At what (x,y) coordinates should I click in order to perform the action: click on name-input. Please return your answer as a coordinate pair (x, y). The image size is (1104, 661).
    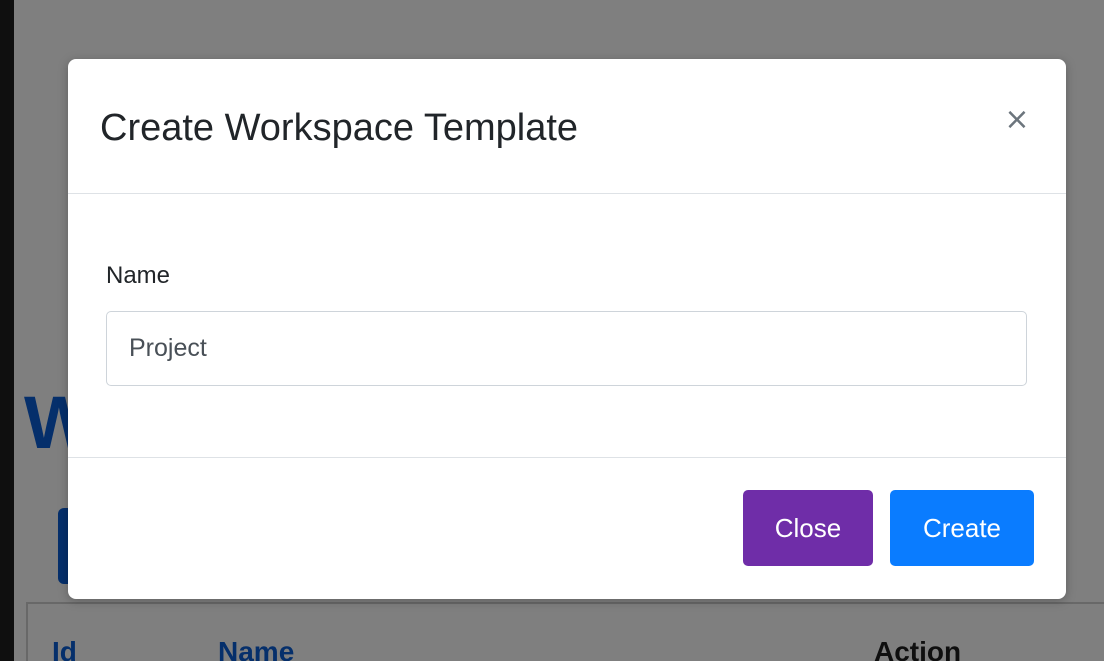
    Looking at the image, I should click on (566, 348).